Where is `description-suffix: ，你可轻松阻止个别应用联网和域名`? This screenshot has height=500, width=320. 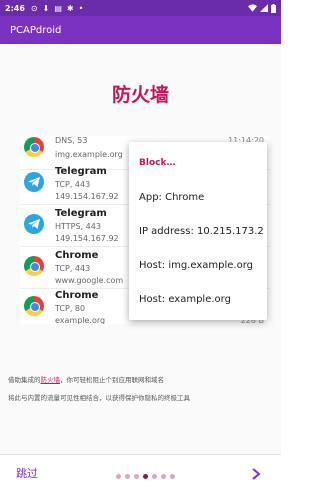 description-suffix: ，你可轻松阻止个别应用联网和域名 is located at coordinates (112, 380).